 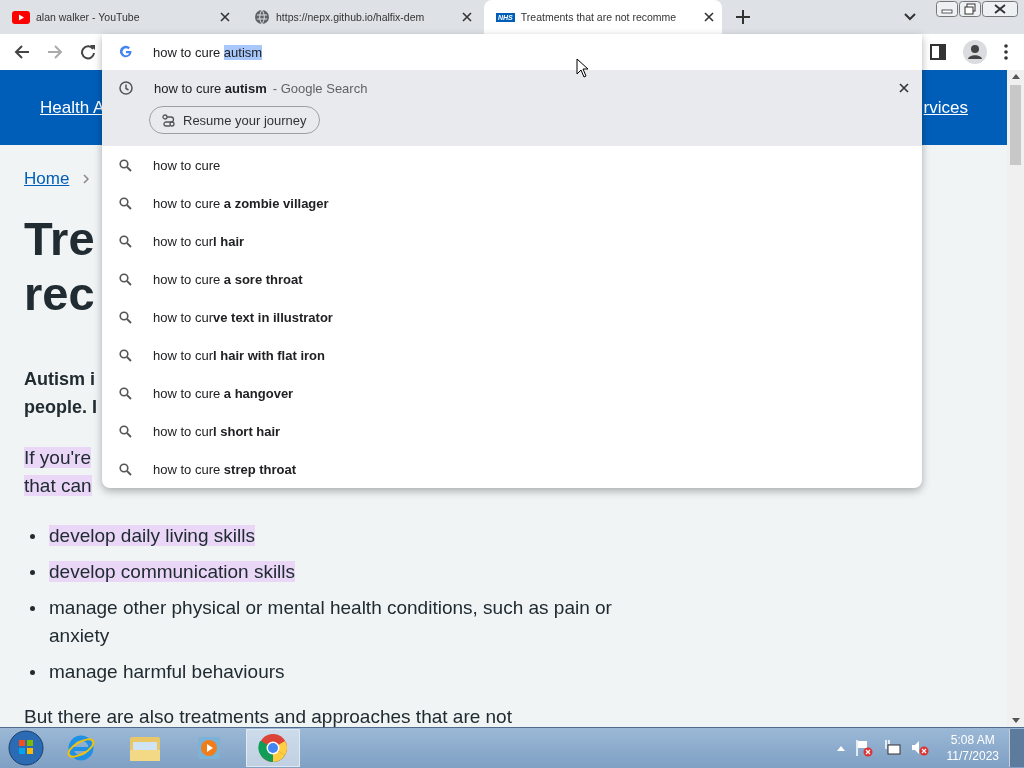 I want to click on tab-title: alan walker - YouTube, so click(x=88, y=17).